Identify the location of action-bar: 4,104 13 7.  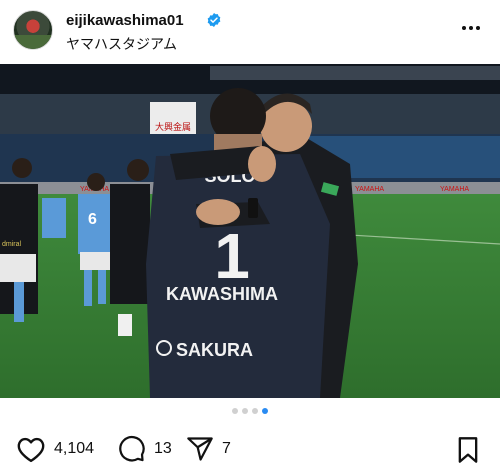
(250, 450).